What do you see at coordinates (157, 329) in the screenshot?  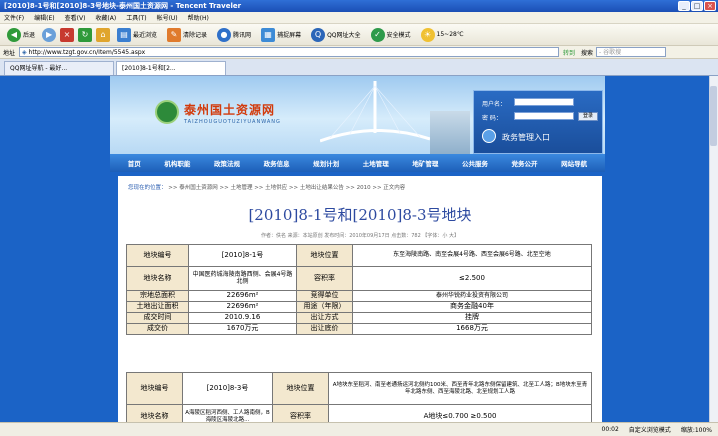 I see `table-cell: 成交价` at bounding box center [157, 329].